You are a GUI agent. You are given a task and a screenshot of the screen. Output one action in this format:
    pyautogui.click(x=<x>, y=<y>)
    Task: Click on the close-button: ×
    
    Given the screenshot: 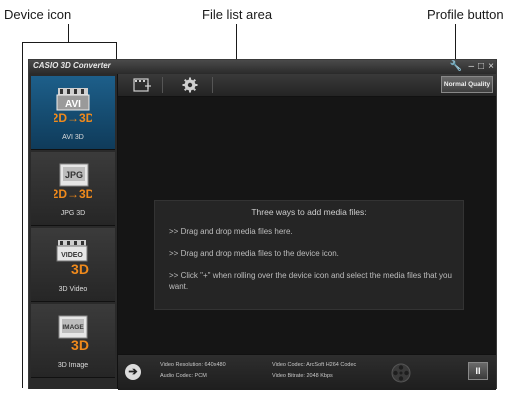 What is the action you would take?
    pyautogui.click(x=491, y=66)
    